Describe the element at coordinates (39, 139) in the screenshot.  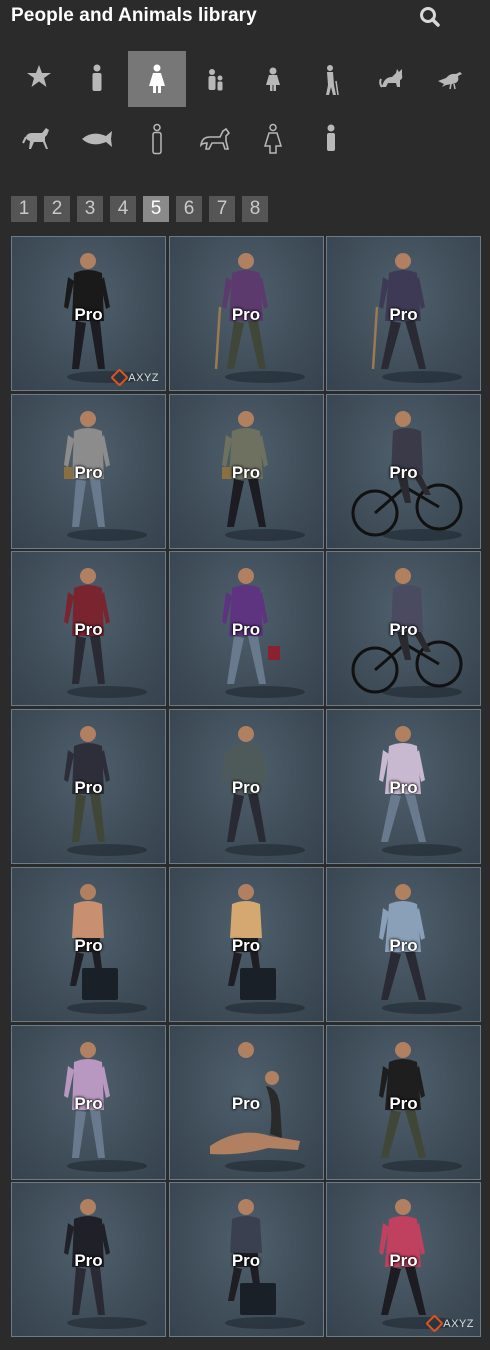
I see `horse-icon` at that location.